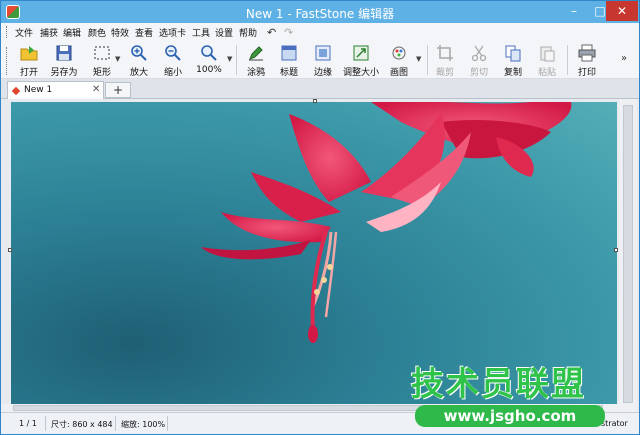 Image resolution: width=640 pixels, height=435 pixels. I want to click on copy-button: 复制, so click(513, 60).